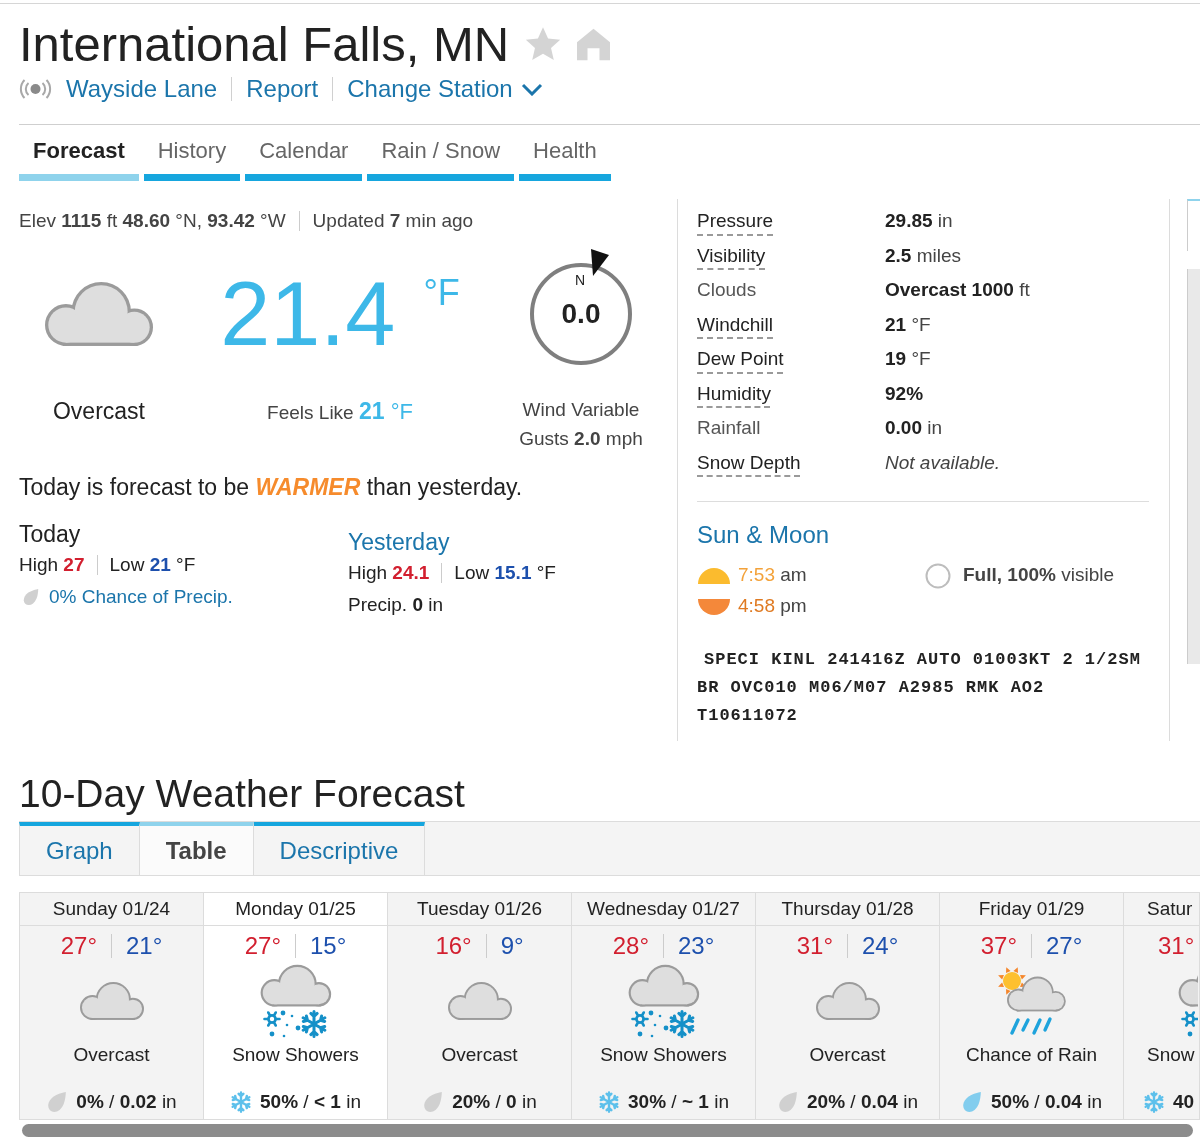  What do you see at coordinates (727, 289) in the screenshot?
I see `detail-label: Clouds` at bounding box center [727, 289].